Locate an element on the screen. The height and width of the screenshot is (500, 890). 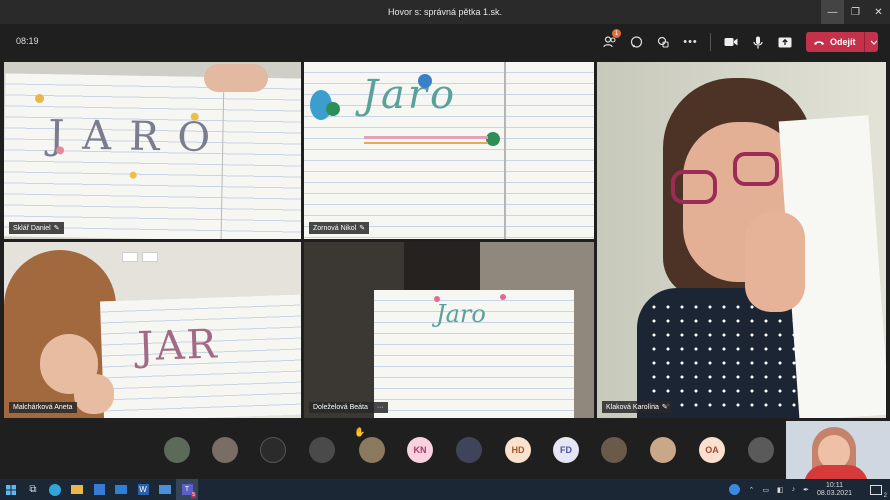
participant-name-tag: Zornová Nikol ✎ is located at coordinates (339, 228).